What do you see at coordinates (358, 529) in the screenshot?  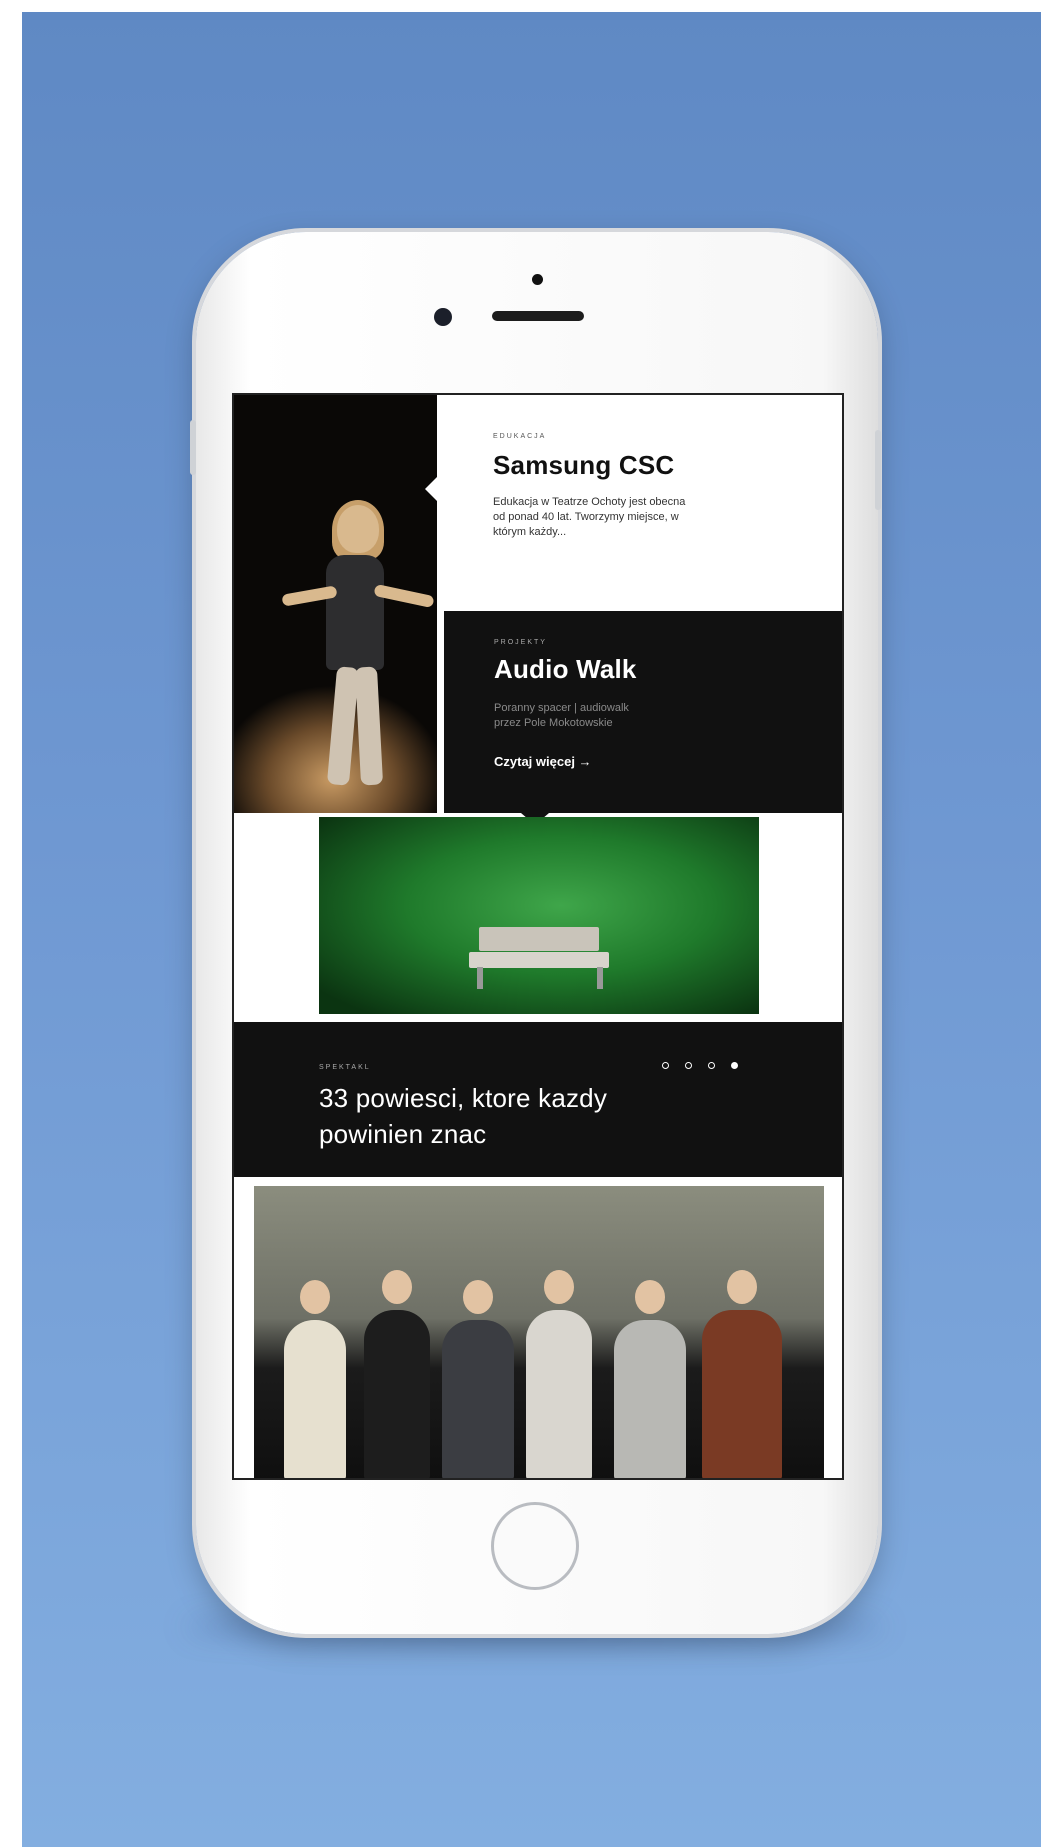 I see `performer-head` at bounding box center [358, 529].